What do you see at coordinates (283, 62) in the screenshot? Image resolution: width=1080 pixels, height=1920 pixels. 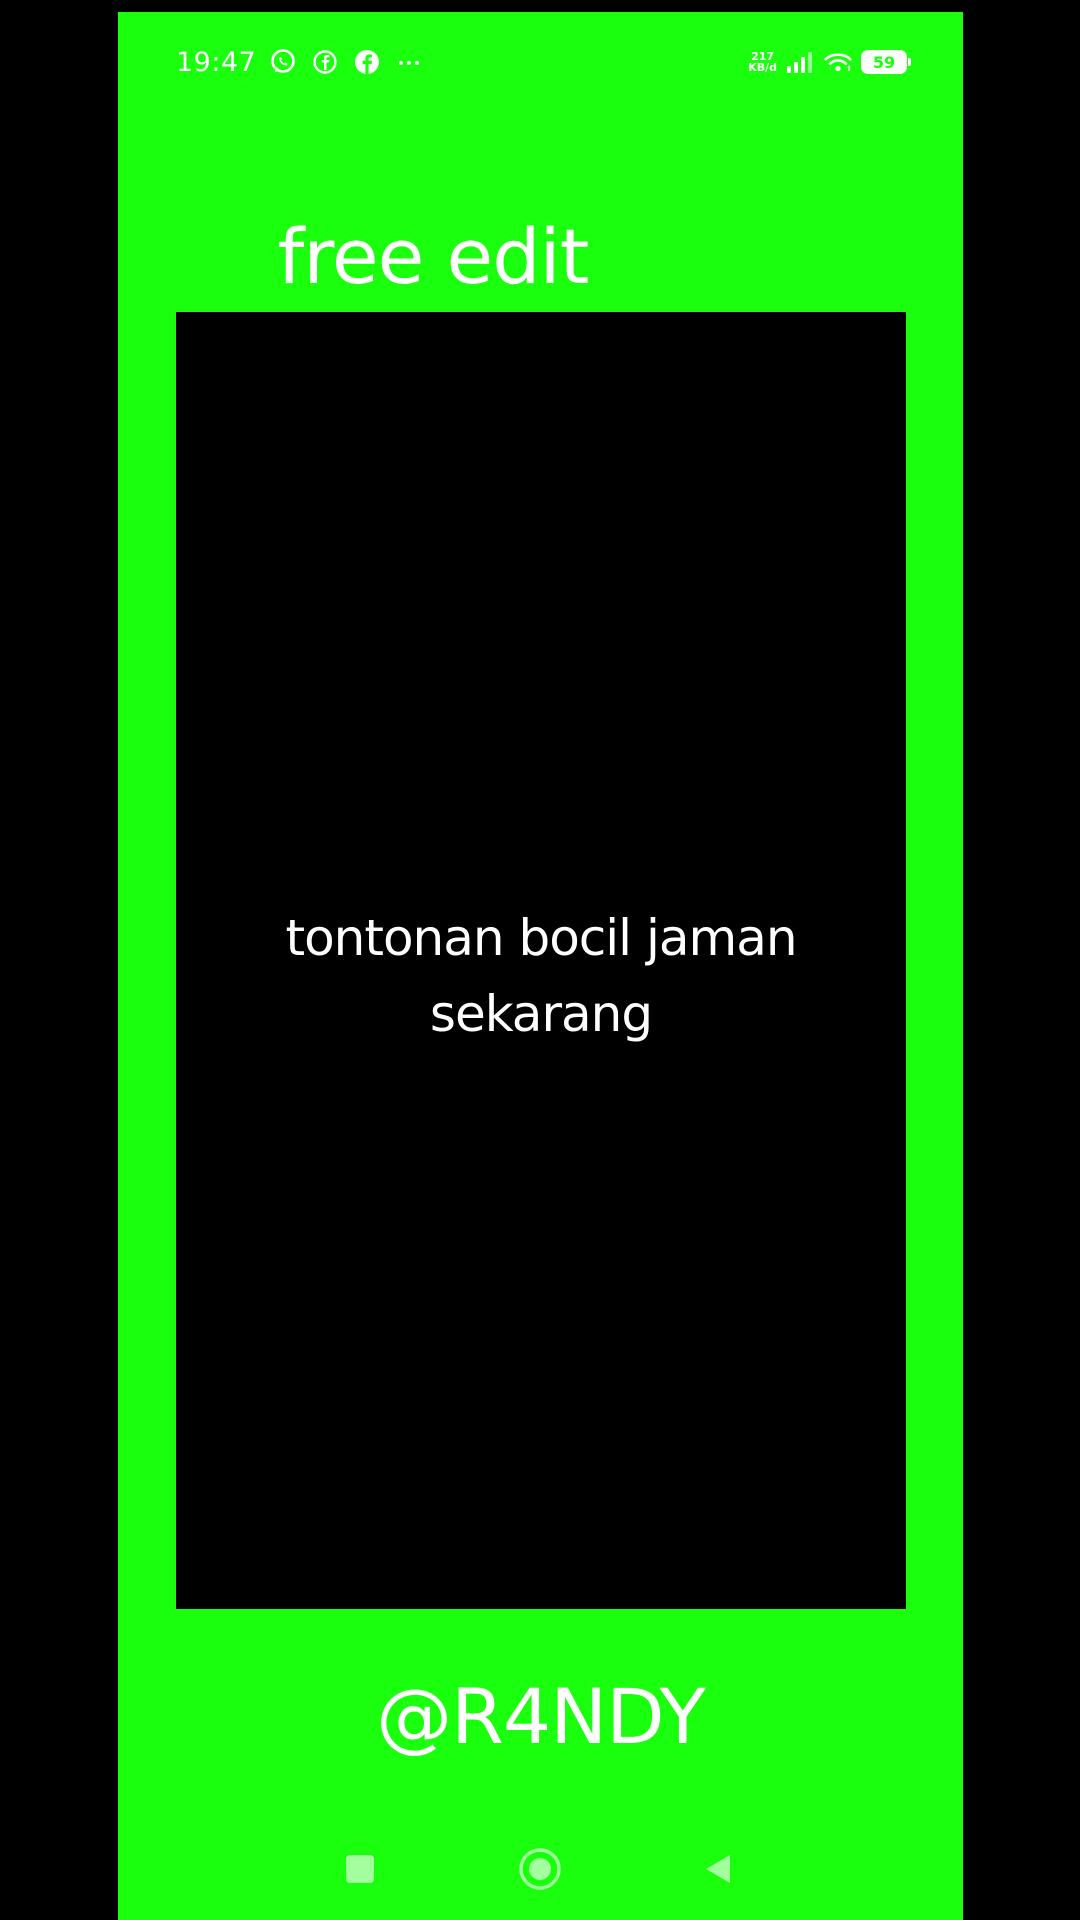 I see `whatsapp-icon` at bounding box center [283, 62].